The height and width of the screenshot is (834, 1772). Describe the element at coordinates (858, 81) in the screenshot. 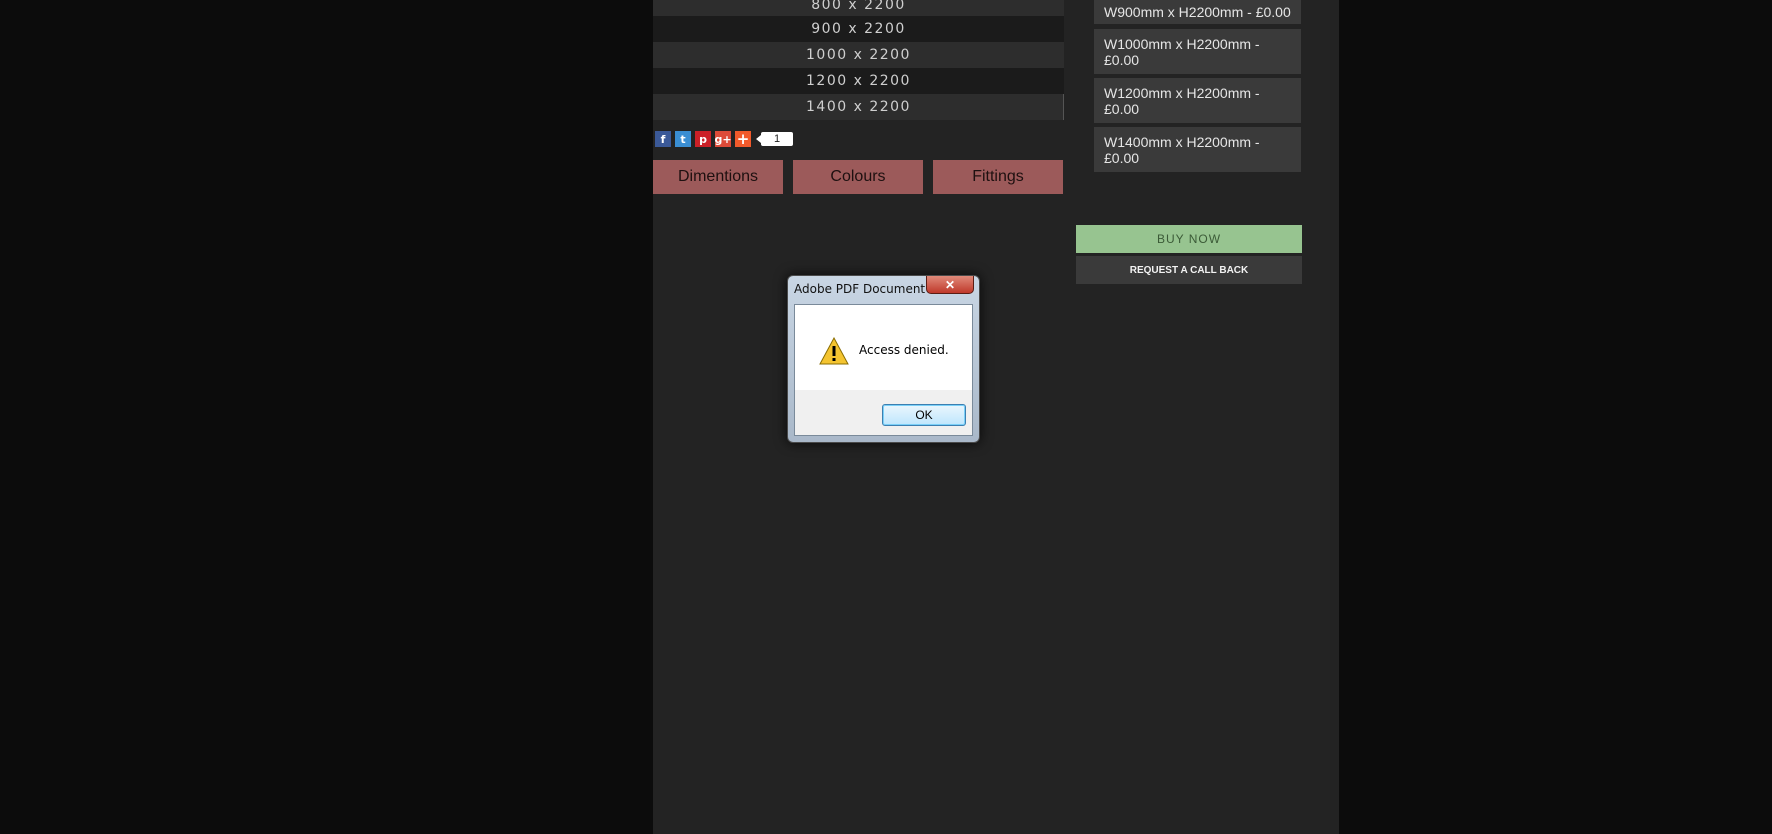

I see `size-row: 1200 x 2200` at that location.